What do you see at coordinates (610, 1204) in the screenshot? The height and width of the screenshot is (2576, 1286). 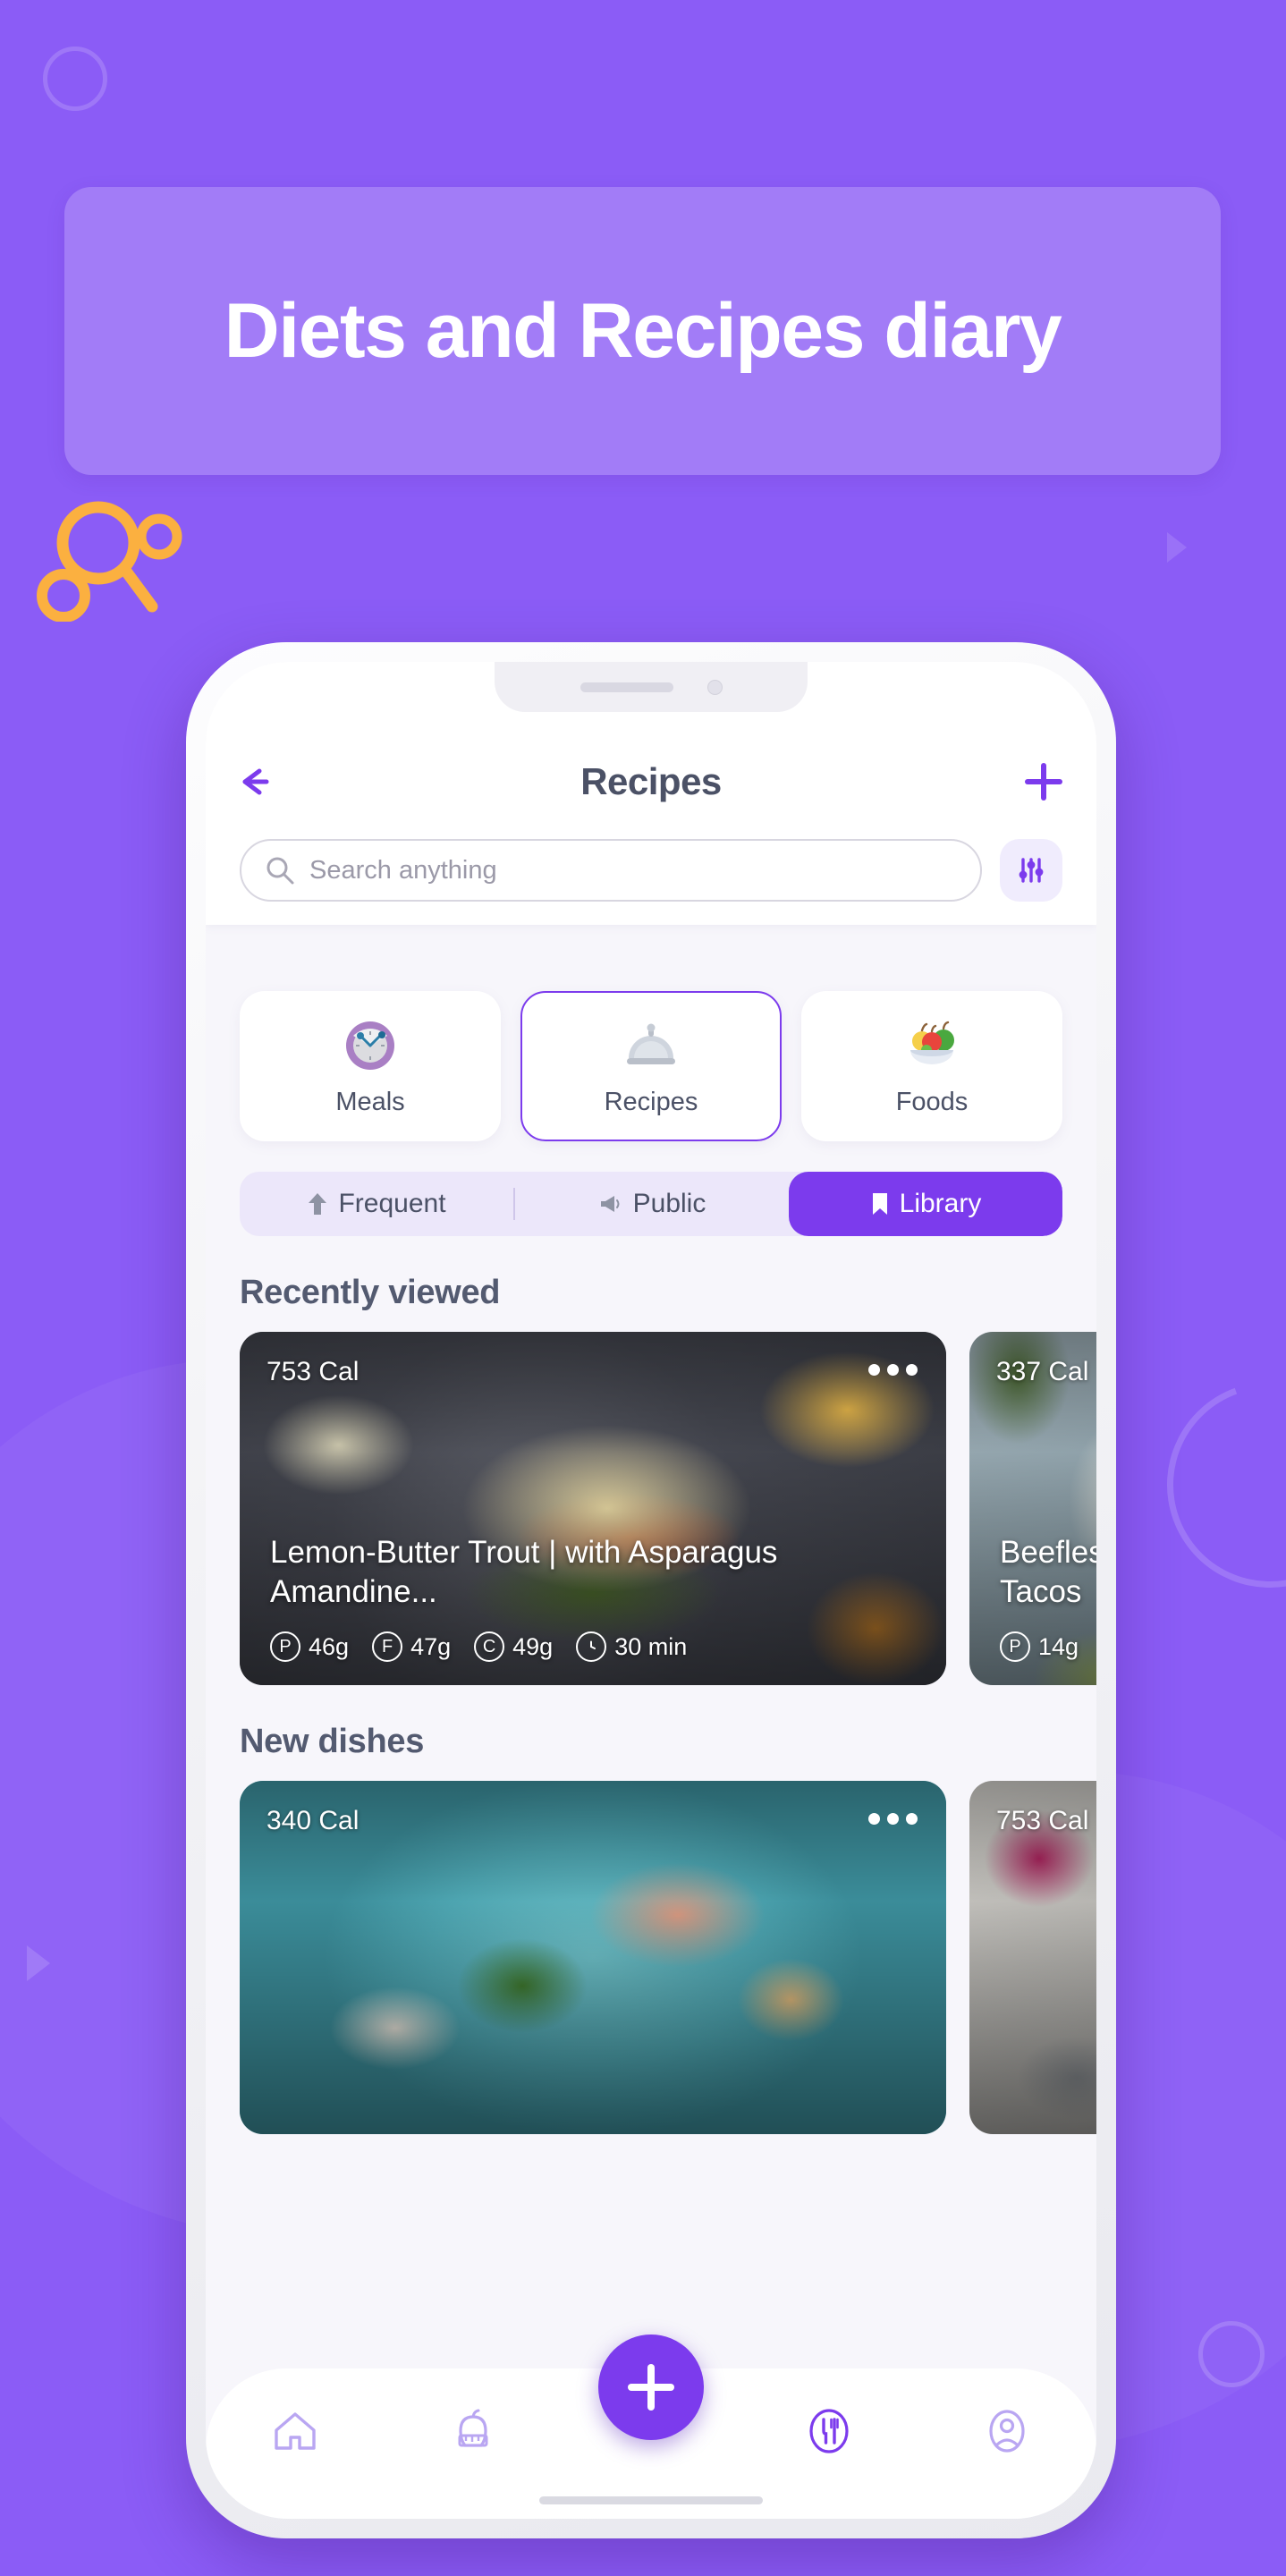 I see `megaphone-icon` at bounding box center [610, 1204].